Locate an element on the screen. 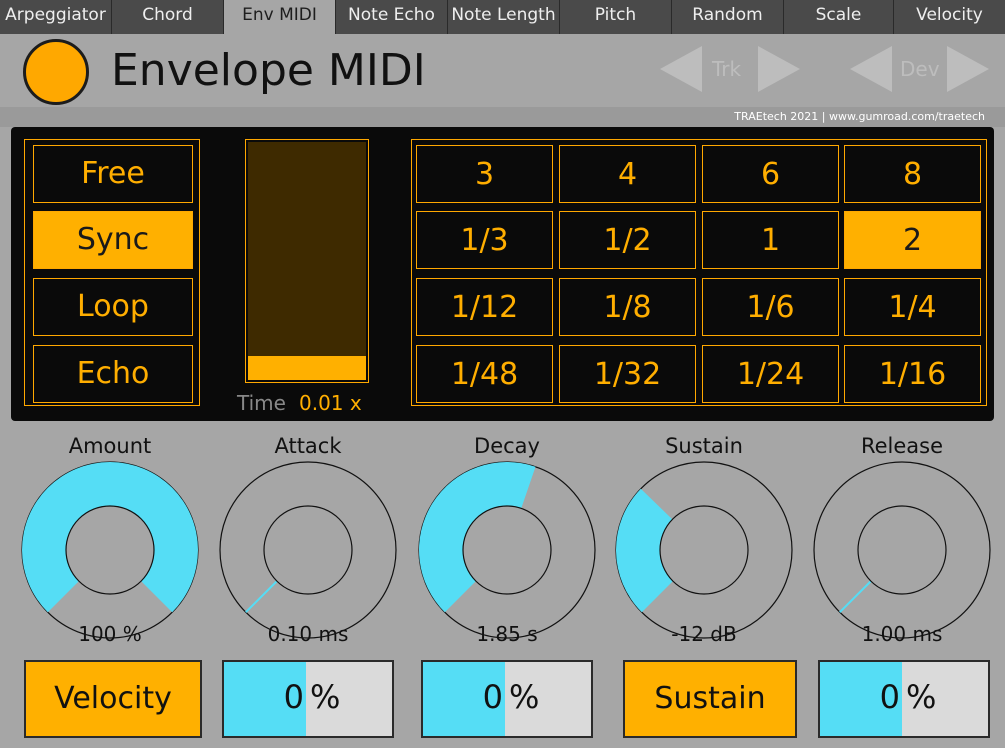  device-nav: Dev is located at coordinates (920, 71).